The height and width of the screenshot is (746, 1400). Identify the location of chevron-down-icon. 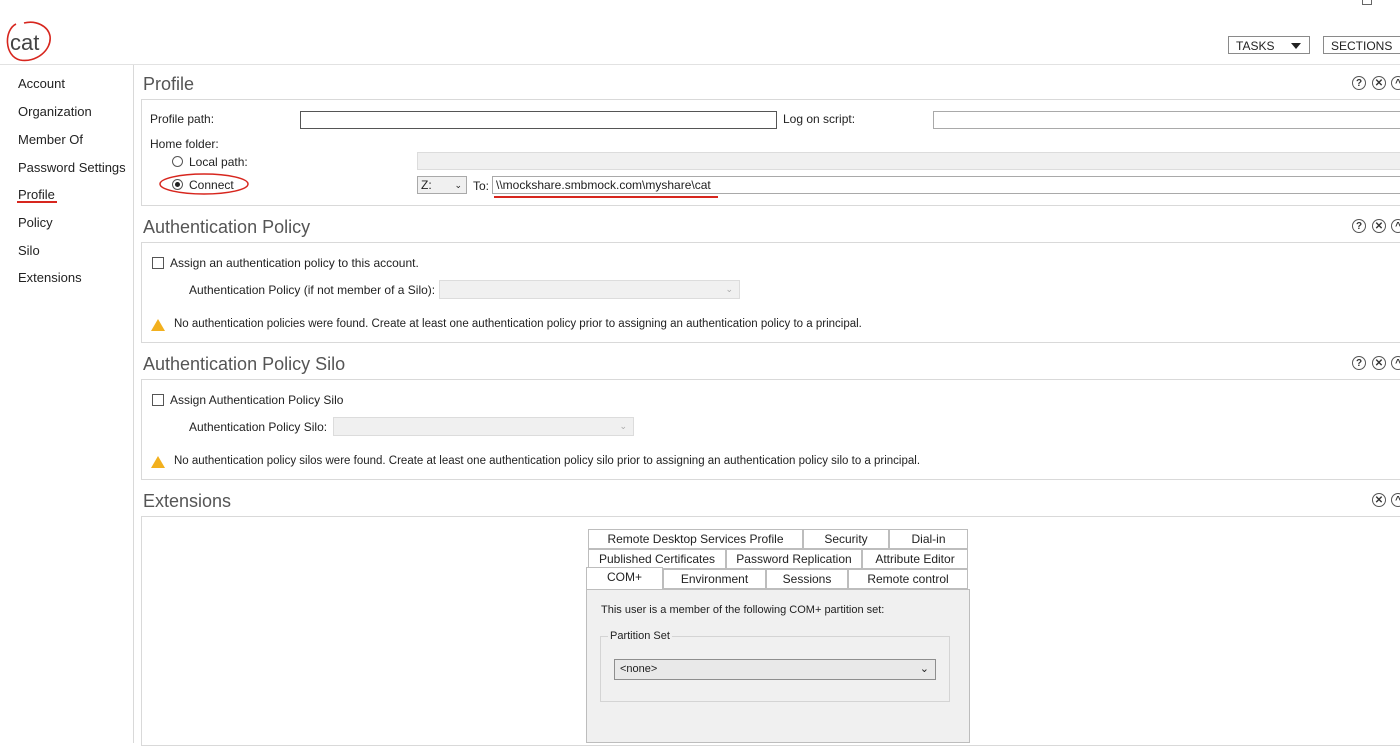
(1296, 46).